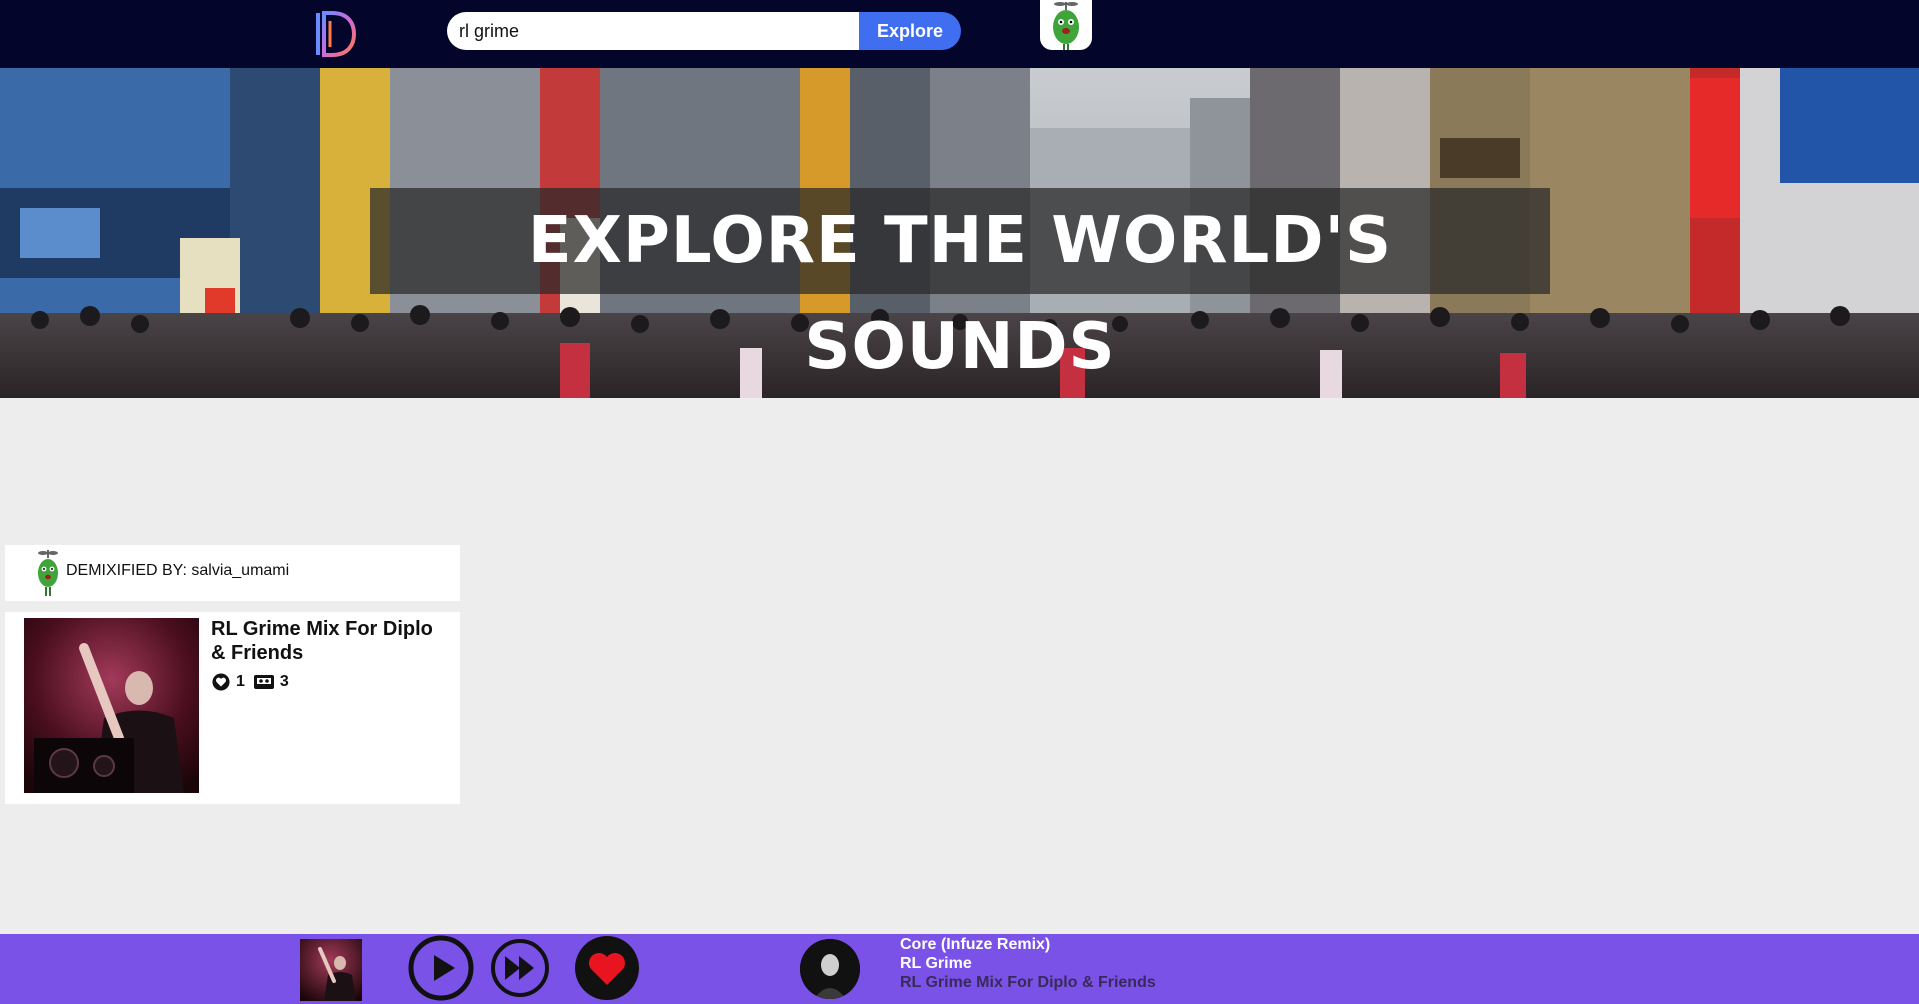 Image resolution: width=1919 pixels, height=1004 pixels. I want to click on user-avatar, so click(1066, 25).